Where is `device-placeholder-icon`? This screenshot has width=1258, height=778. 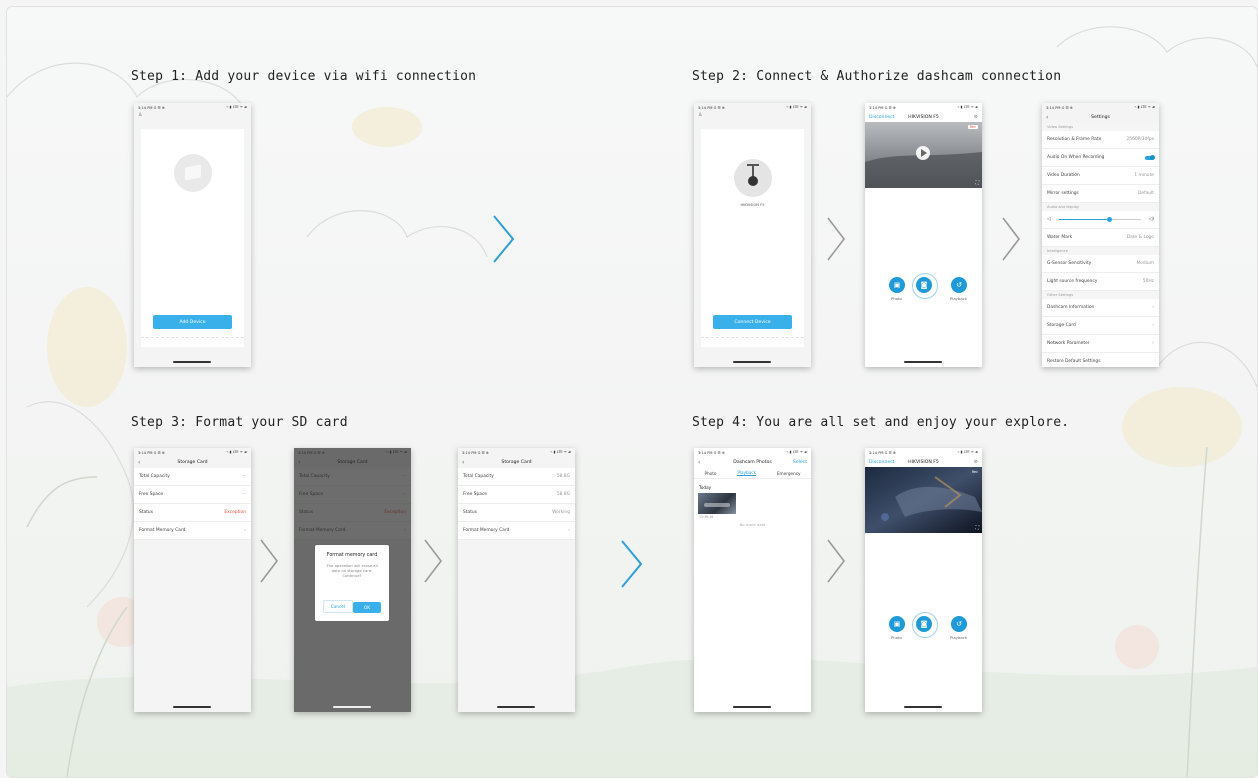 device-placeholder-icon is located at coordinates (193, 173).